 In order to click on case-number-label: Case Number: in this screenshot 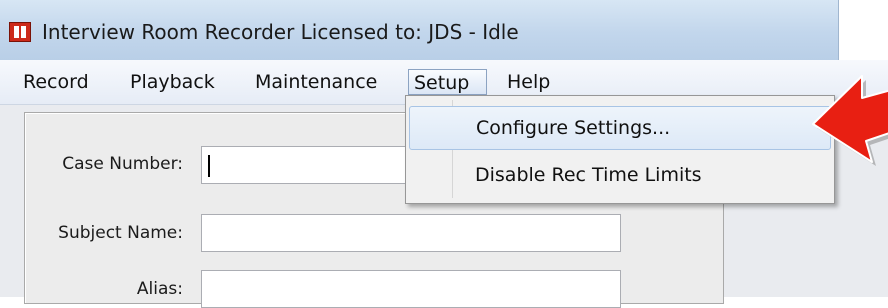, I will do `click(122, 164)`.